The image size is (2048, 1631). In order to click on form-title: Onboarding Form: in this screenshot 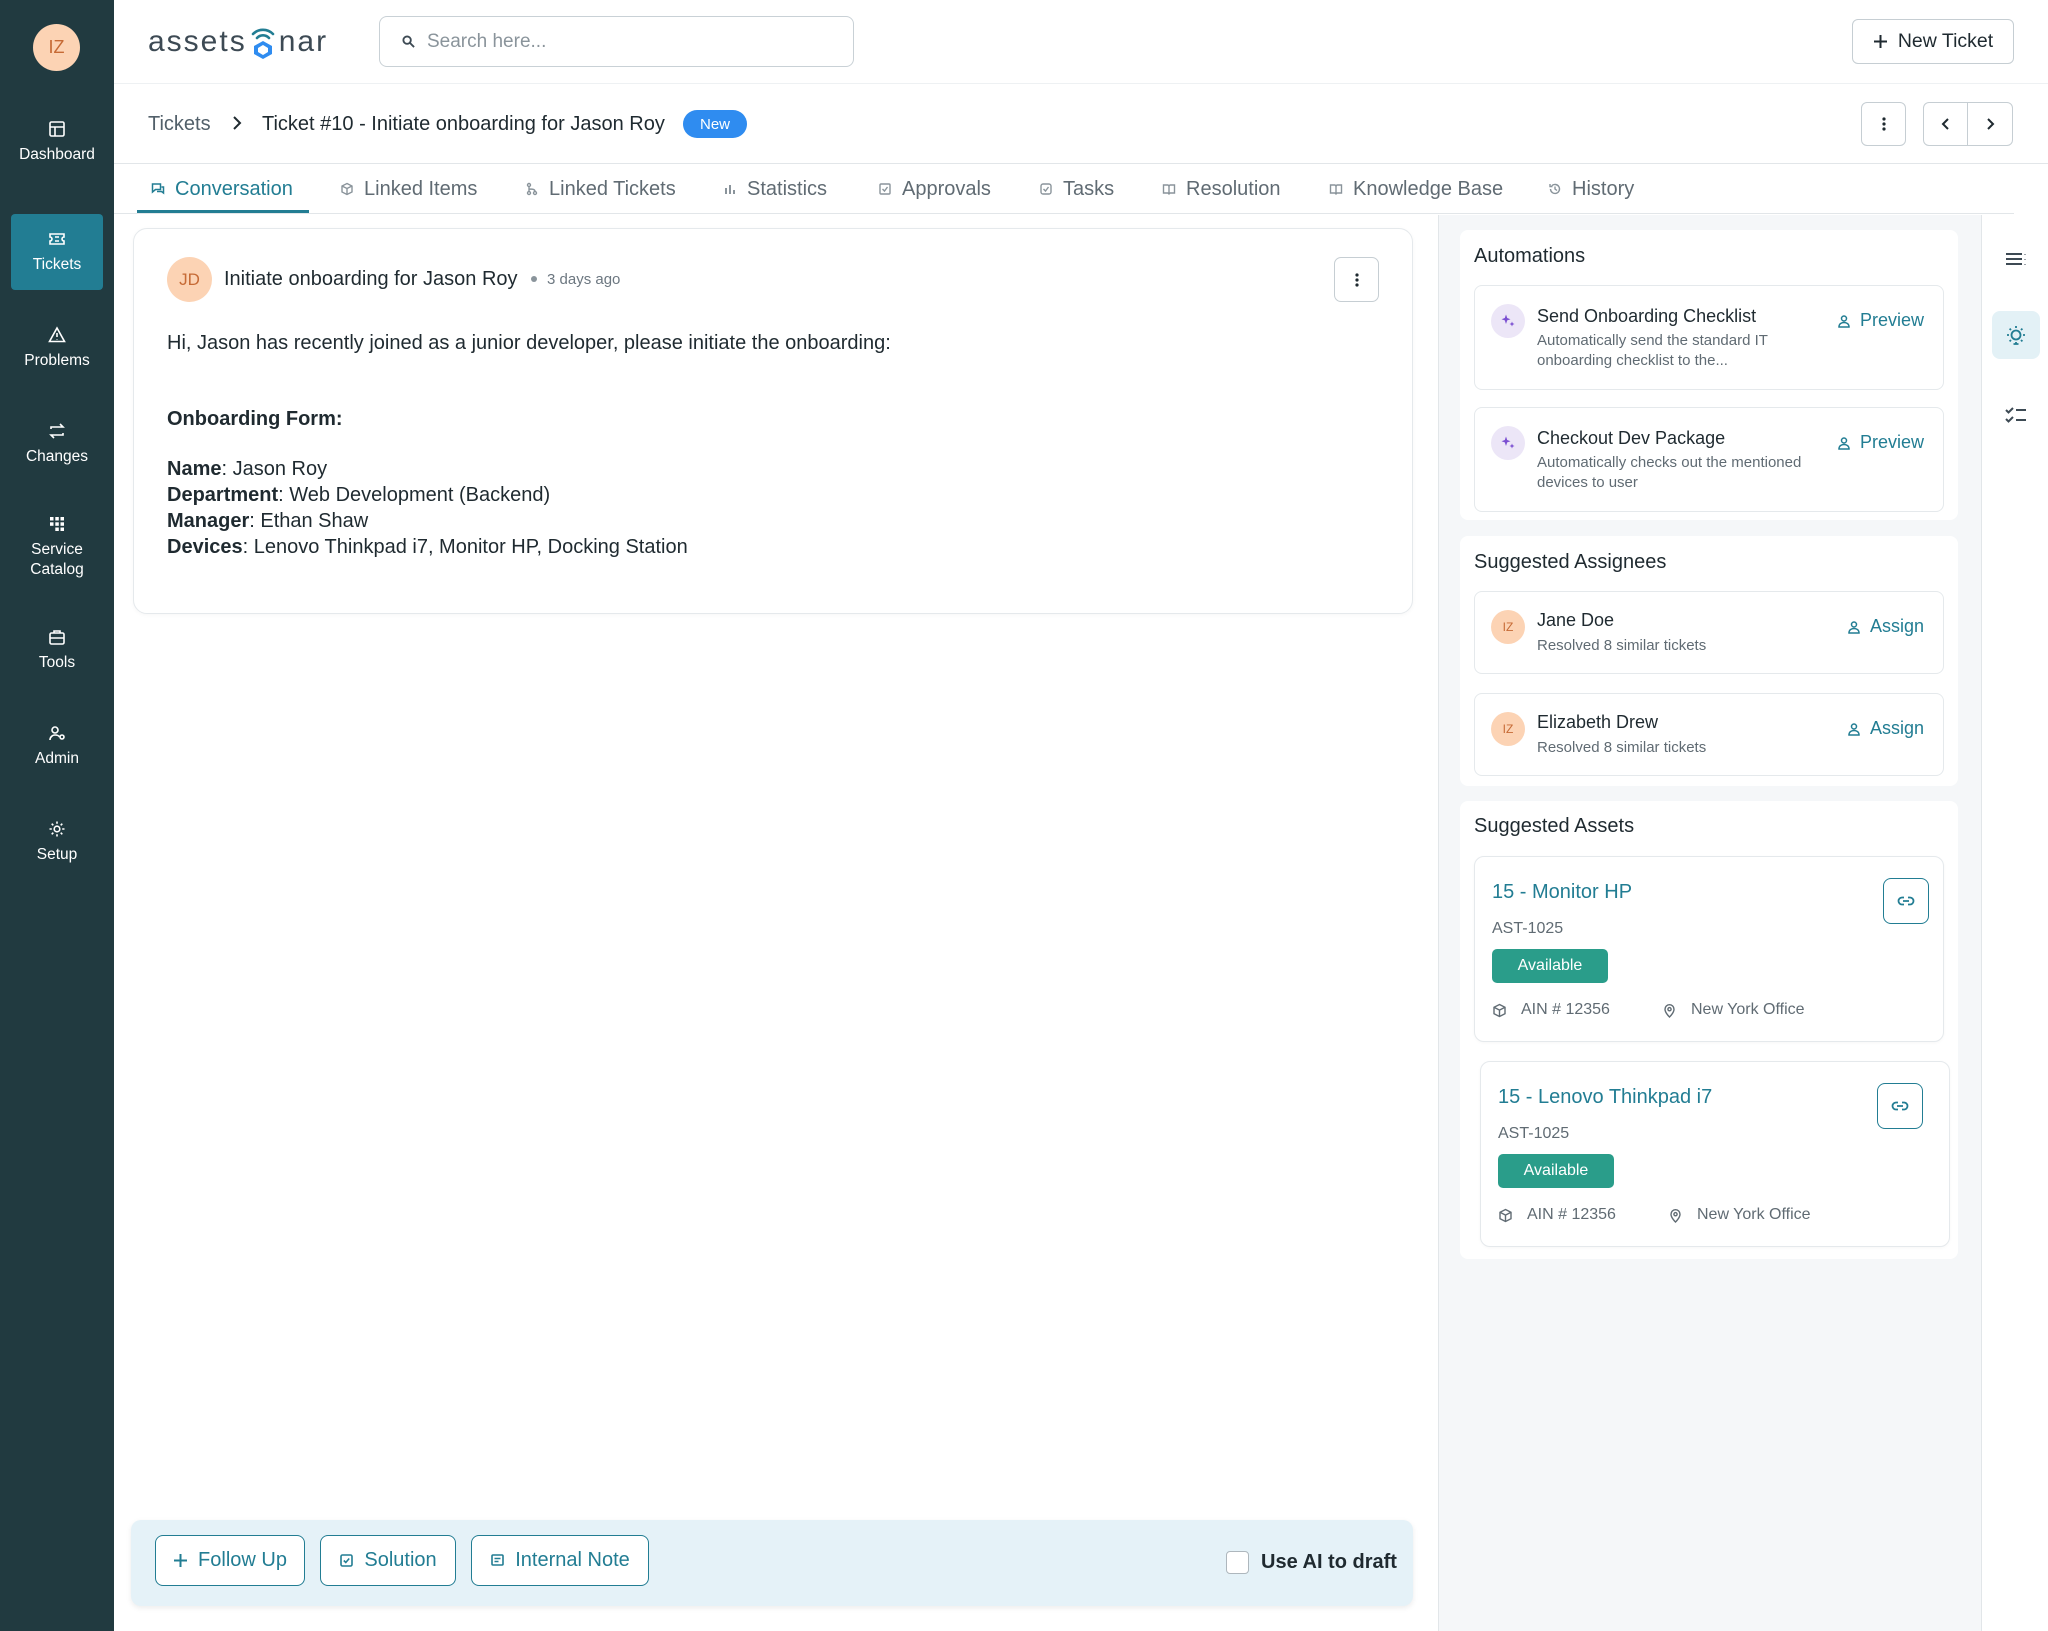, I will do `click(255, 419)`.